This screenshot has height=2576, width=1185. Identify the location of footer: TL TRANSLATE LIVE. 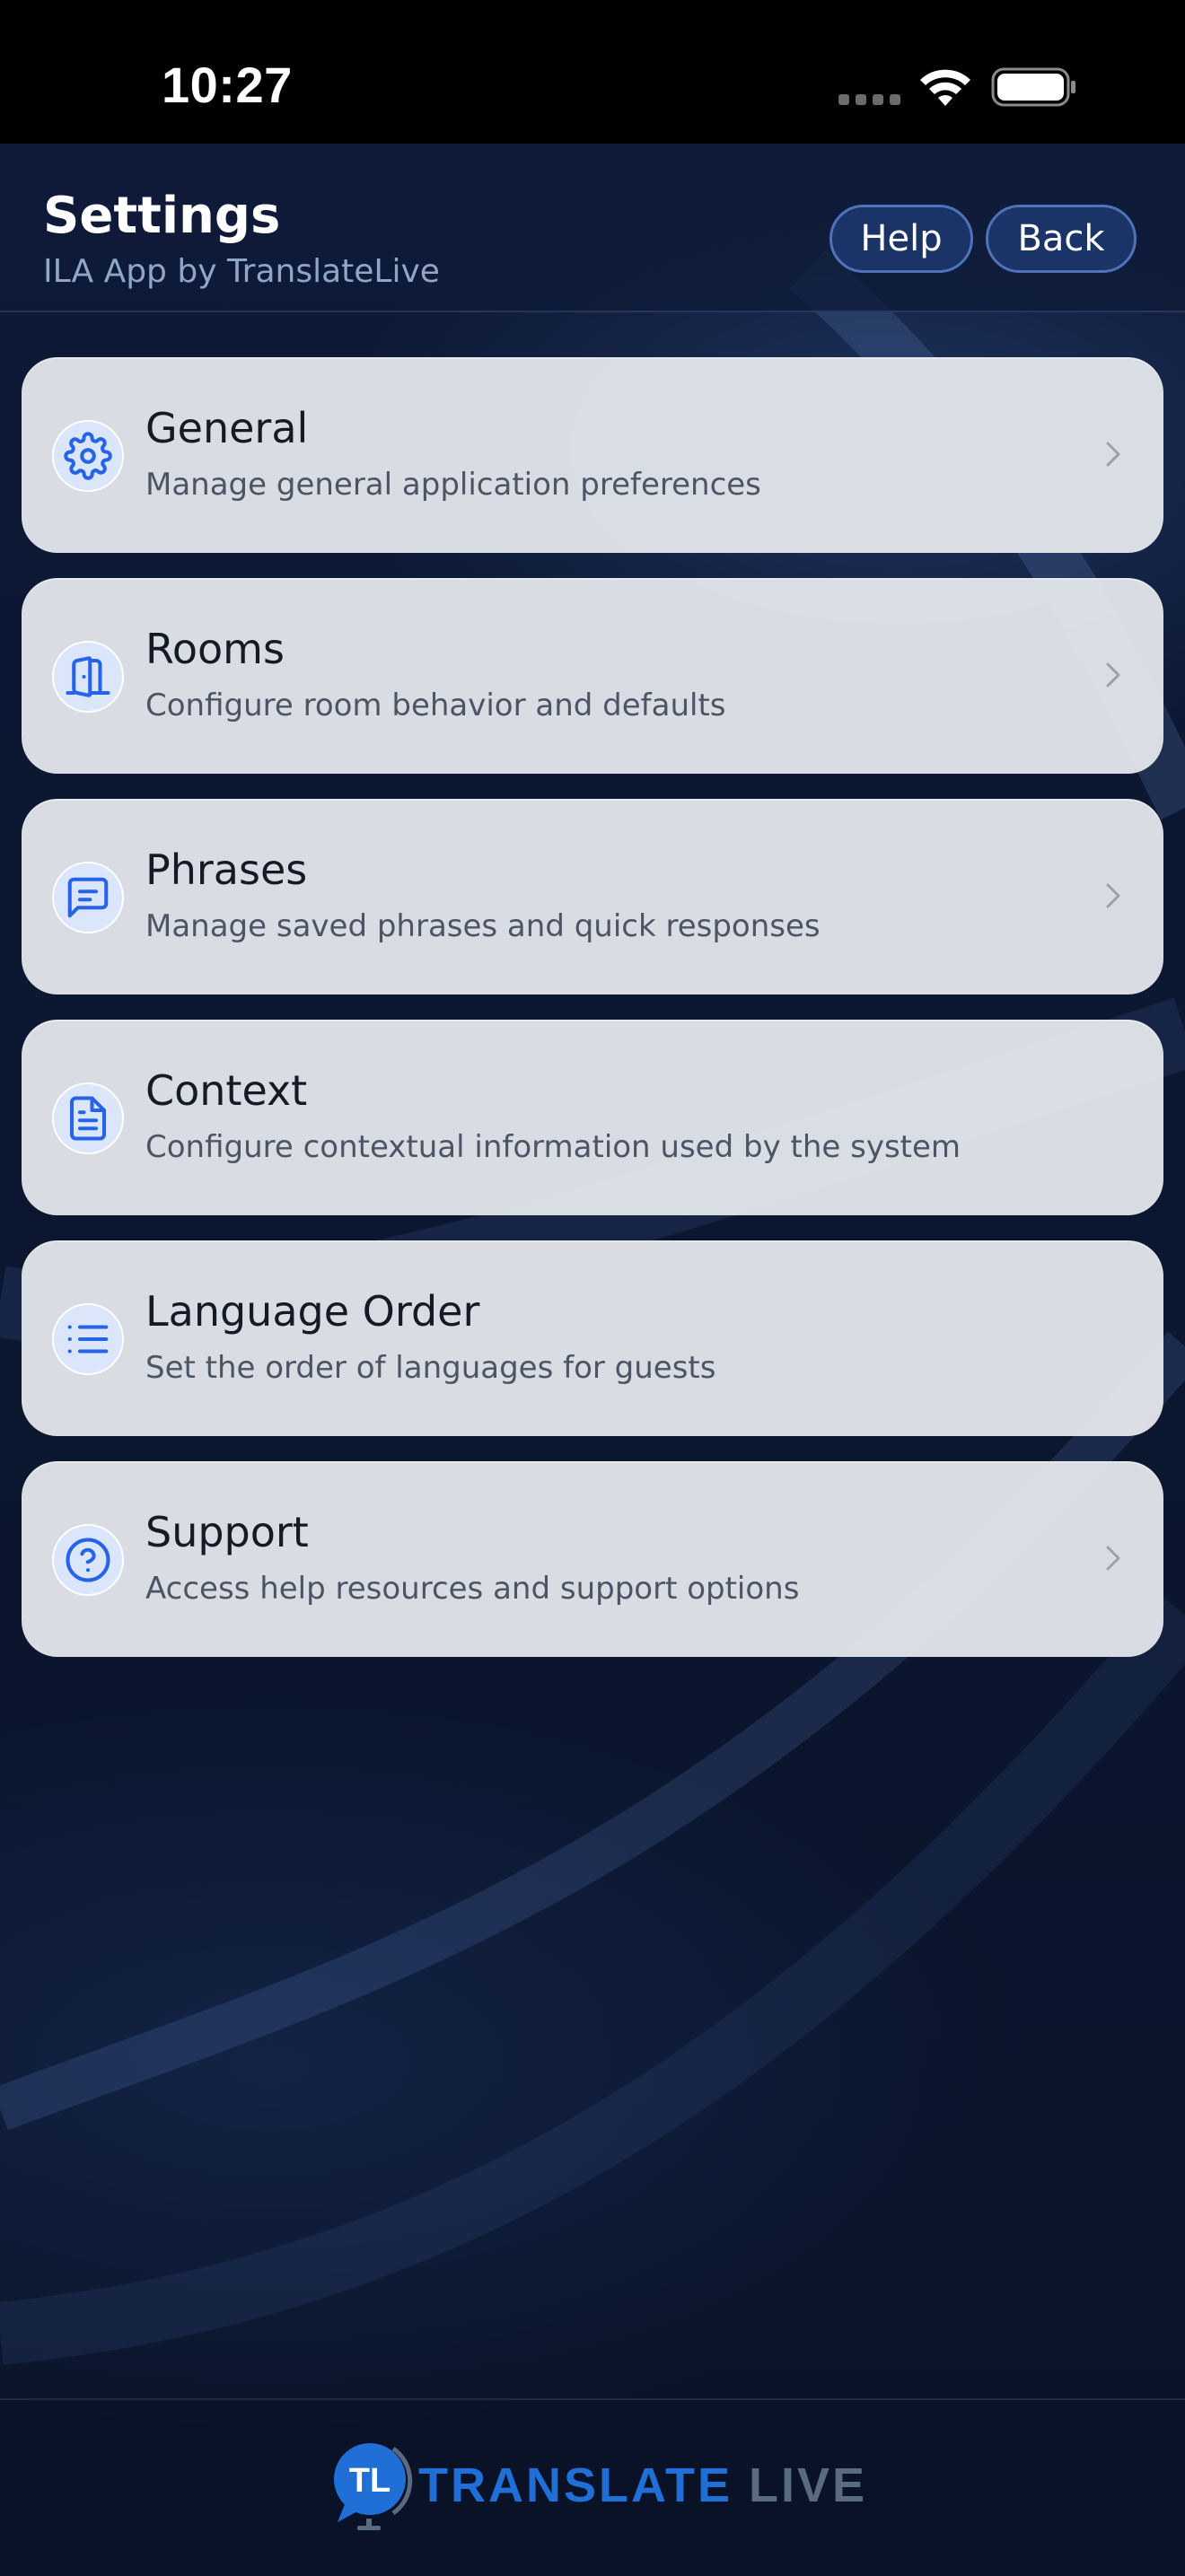
(592, 2487).